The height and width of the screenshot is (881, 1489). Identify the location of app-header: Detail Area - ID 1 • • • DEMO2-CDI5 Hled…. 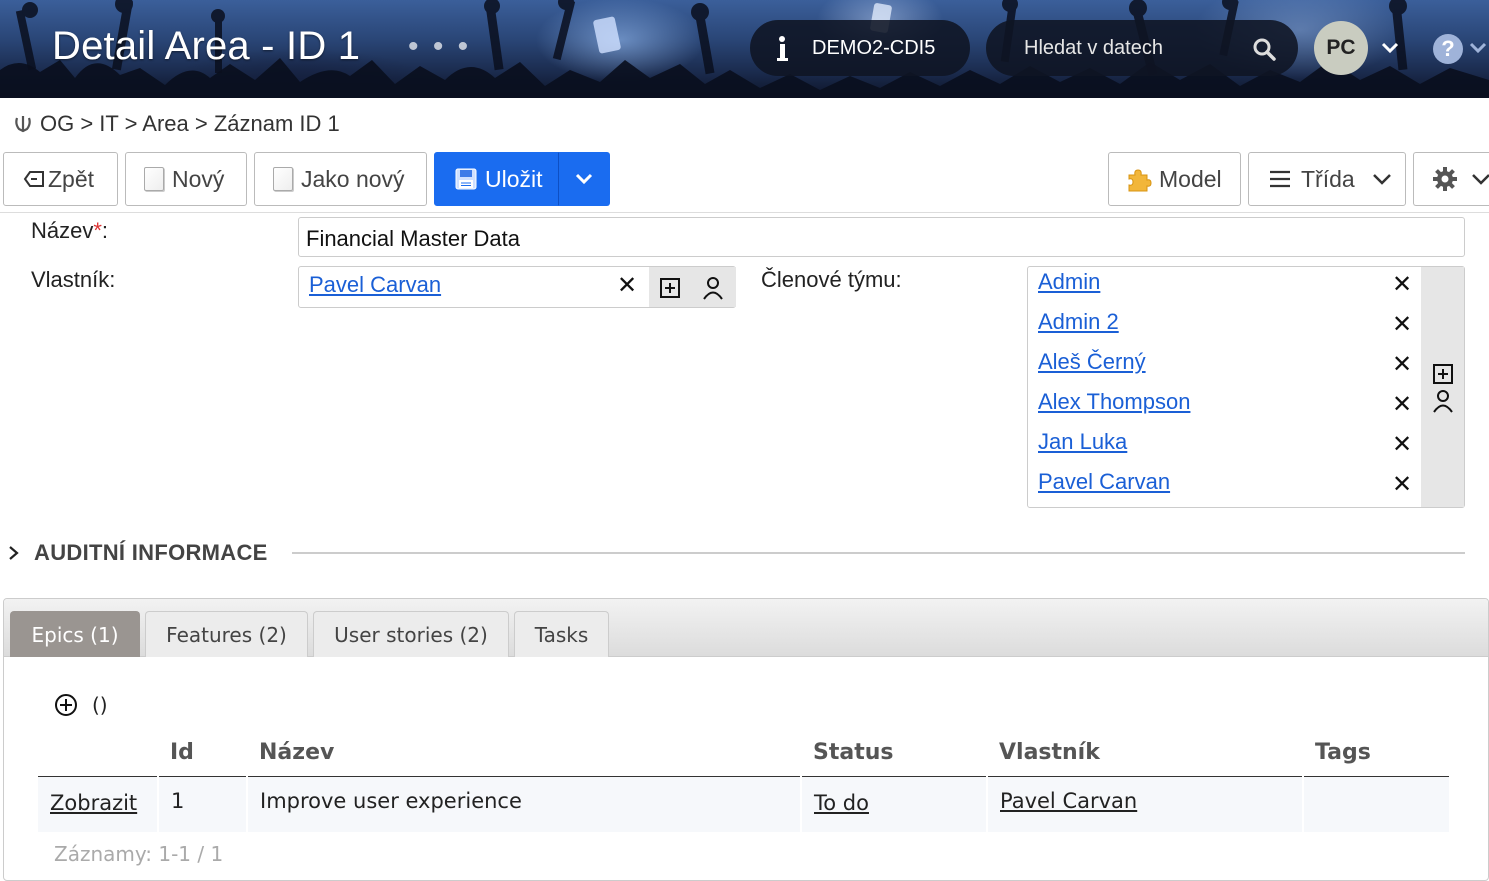
(744, 49).